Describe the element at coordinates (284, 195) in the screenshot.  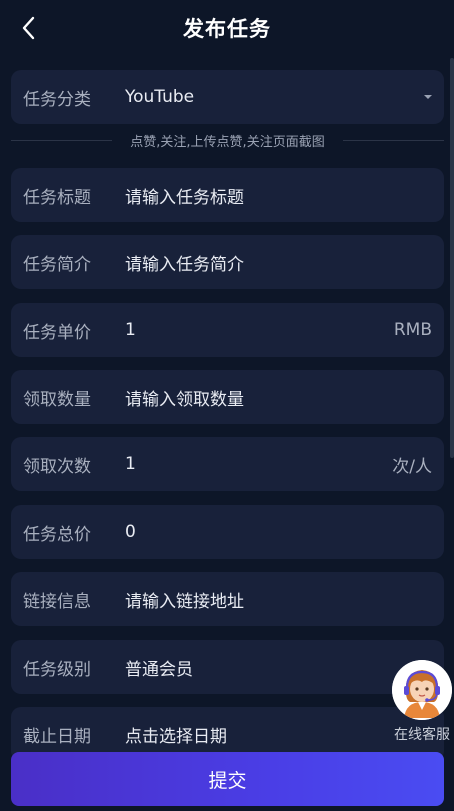
I see `task-title-input: 请输入任务标题` at that location.